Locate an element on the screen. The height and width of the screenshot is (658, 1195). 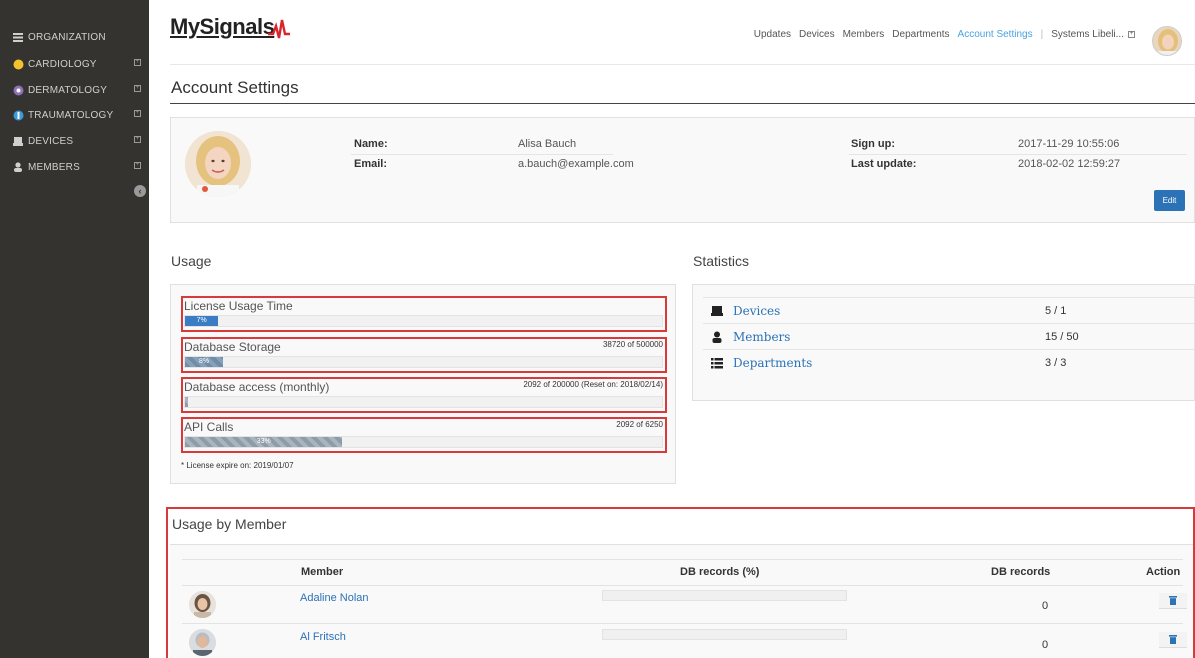
meter-label: API Calls is located at coordinates (209, 427).